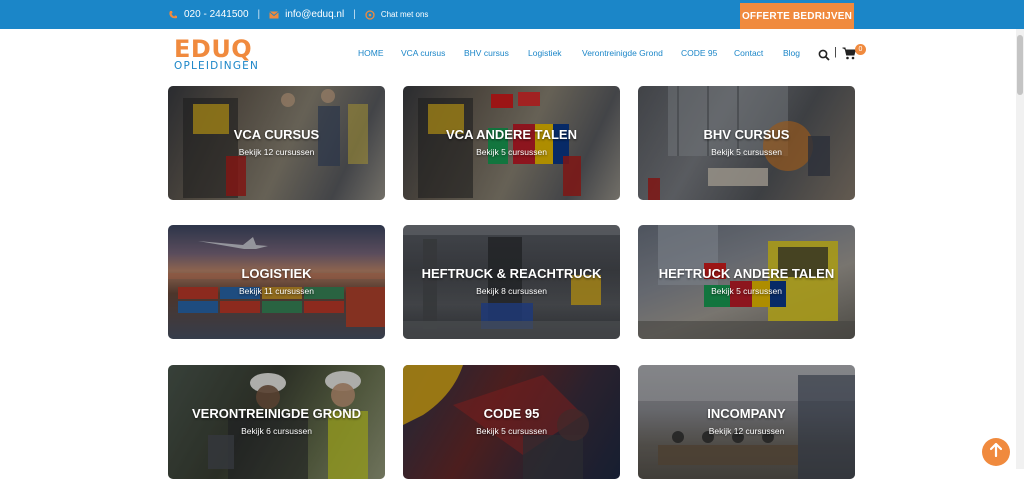 The height and width of the screenshot is (479, 1024). What do you see at coordinates (797, 16) in the screenshot?
I see `offerte-bedrijven-button: OFFERTE BEDRIJVEN` at bounding box center [797, 16].